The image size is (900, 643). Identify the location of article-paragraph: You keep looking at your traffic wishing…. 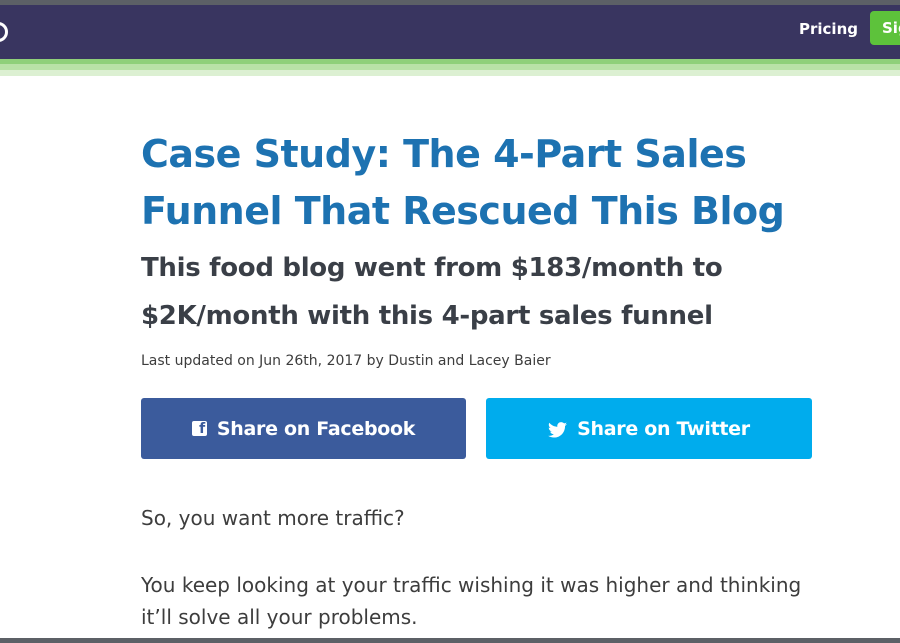
(471, 601).